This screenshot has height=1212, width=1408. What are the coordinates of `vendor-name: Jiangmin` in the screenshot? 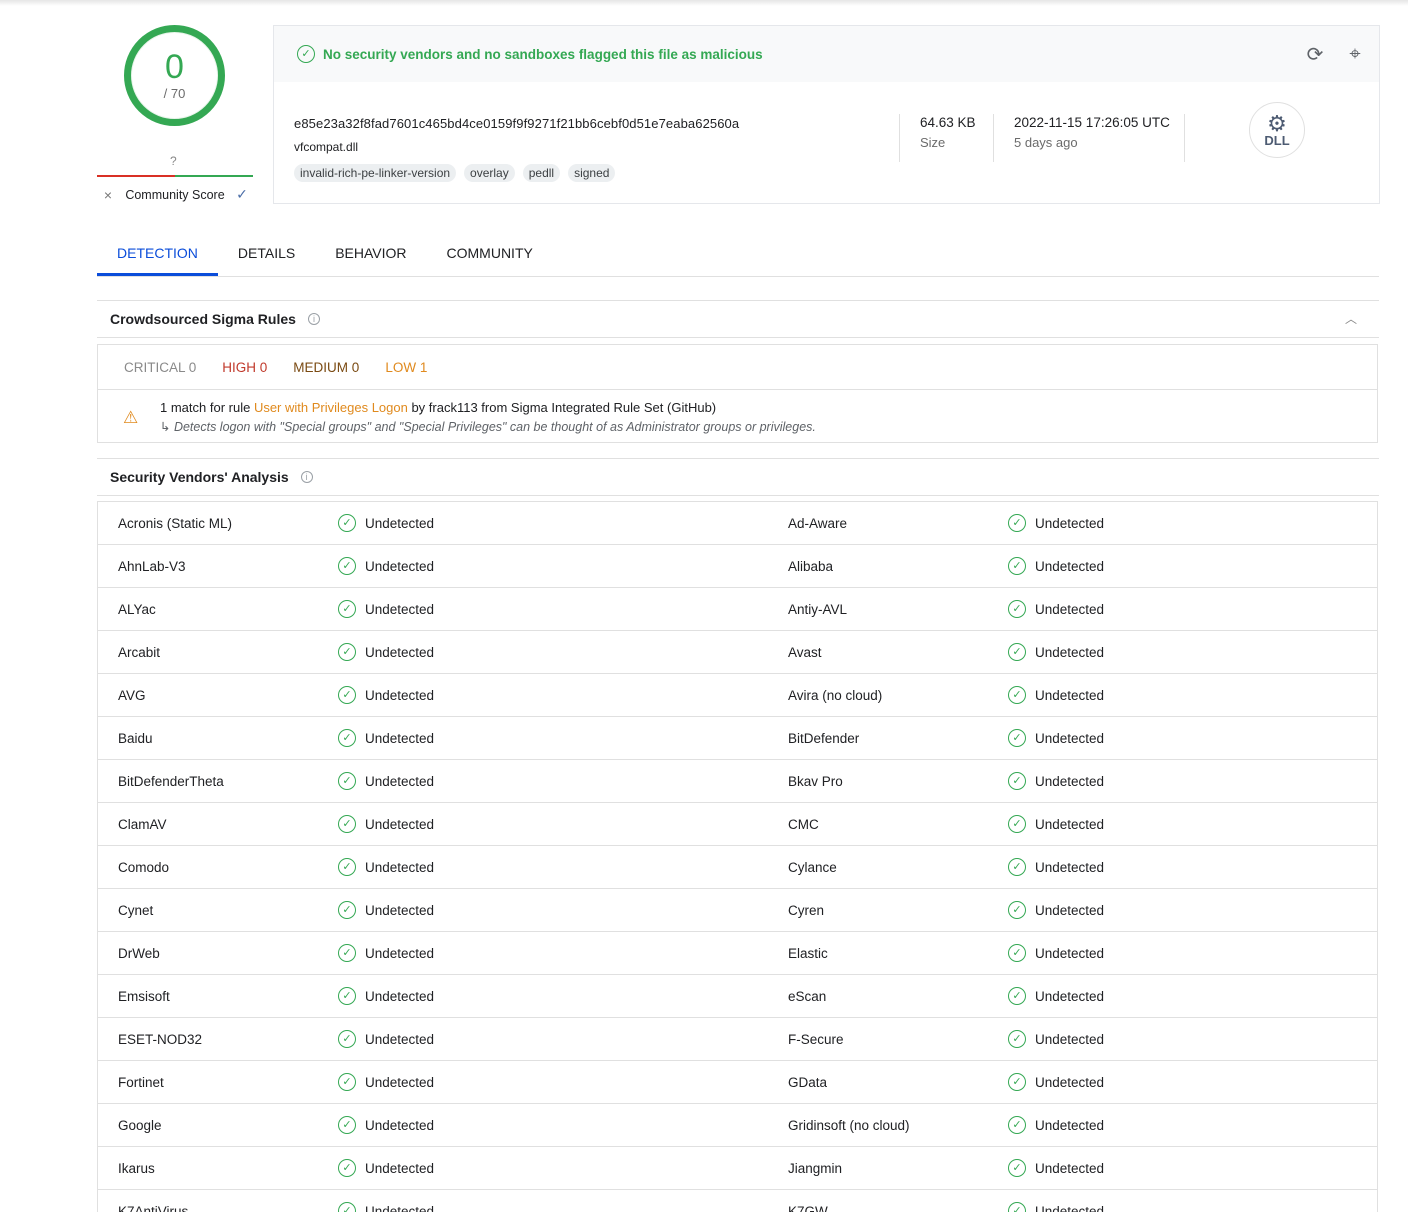 It's located at (815, 1168).